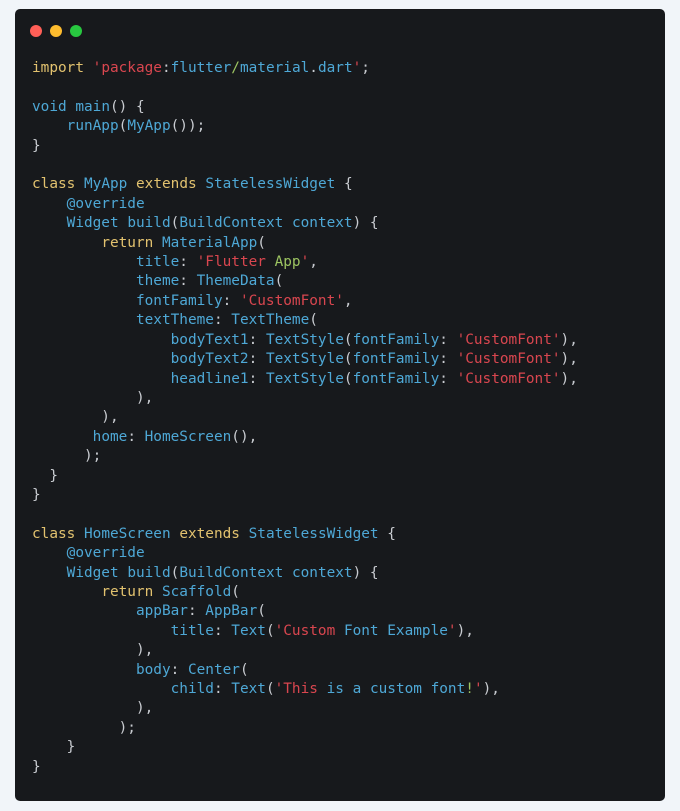 The width and height of the screenshot is (680, 811). I want to click on minimize-dot-icon, so click(56, 31).